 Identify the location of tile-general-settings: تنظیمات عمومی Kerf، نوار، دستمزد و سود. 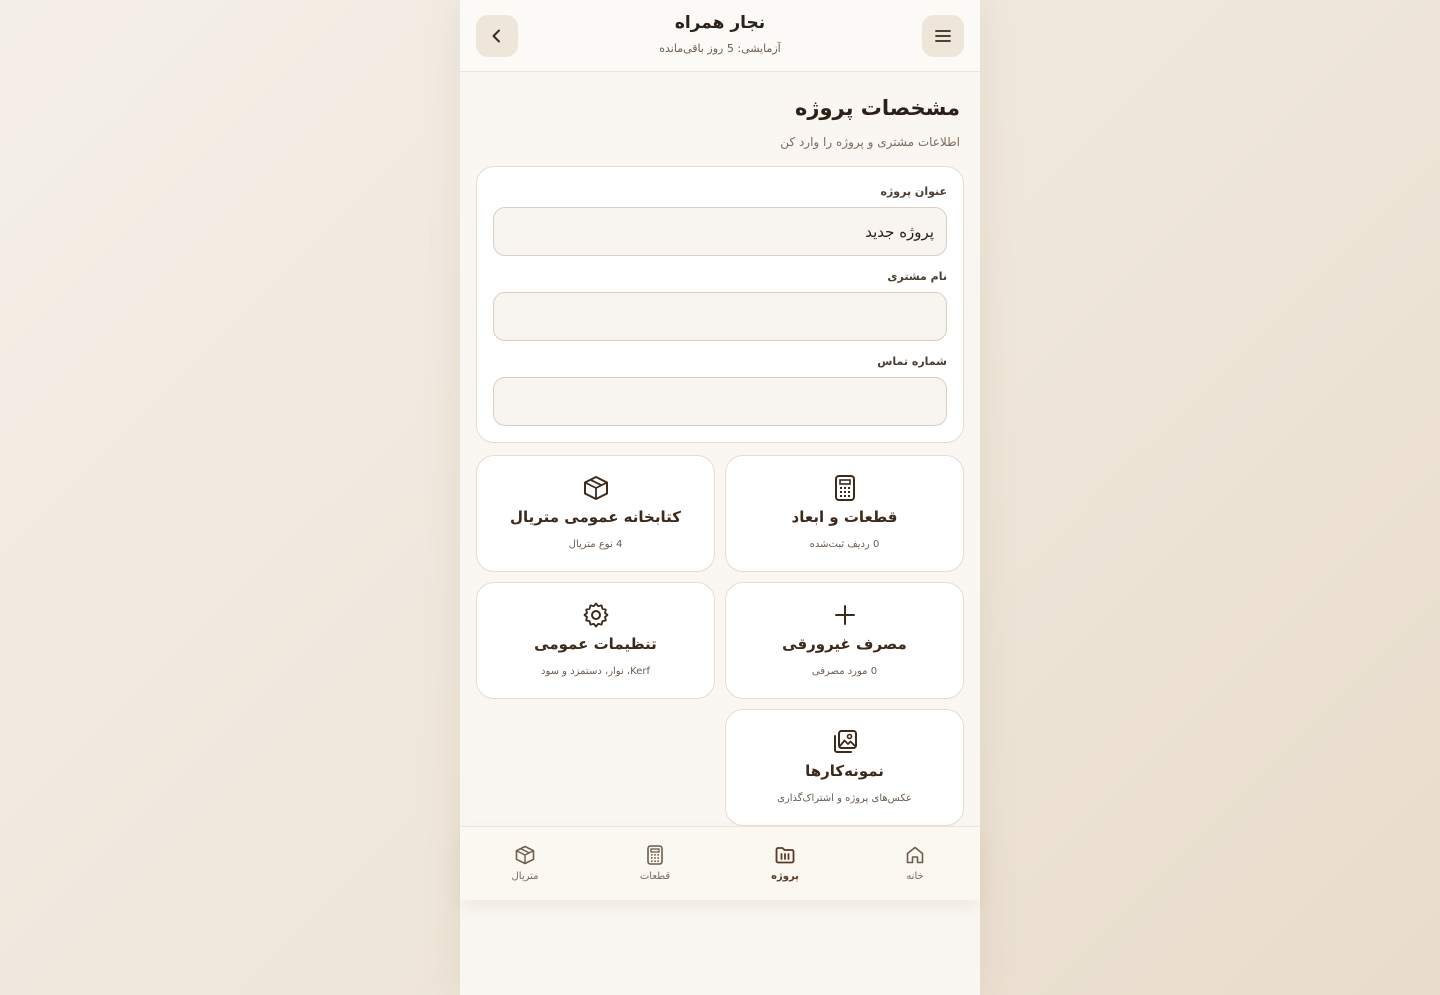
(595, 640).